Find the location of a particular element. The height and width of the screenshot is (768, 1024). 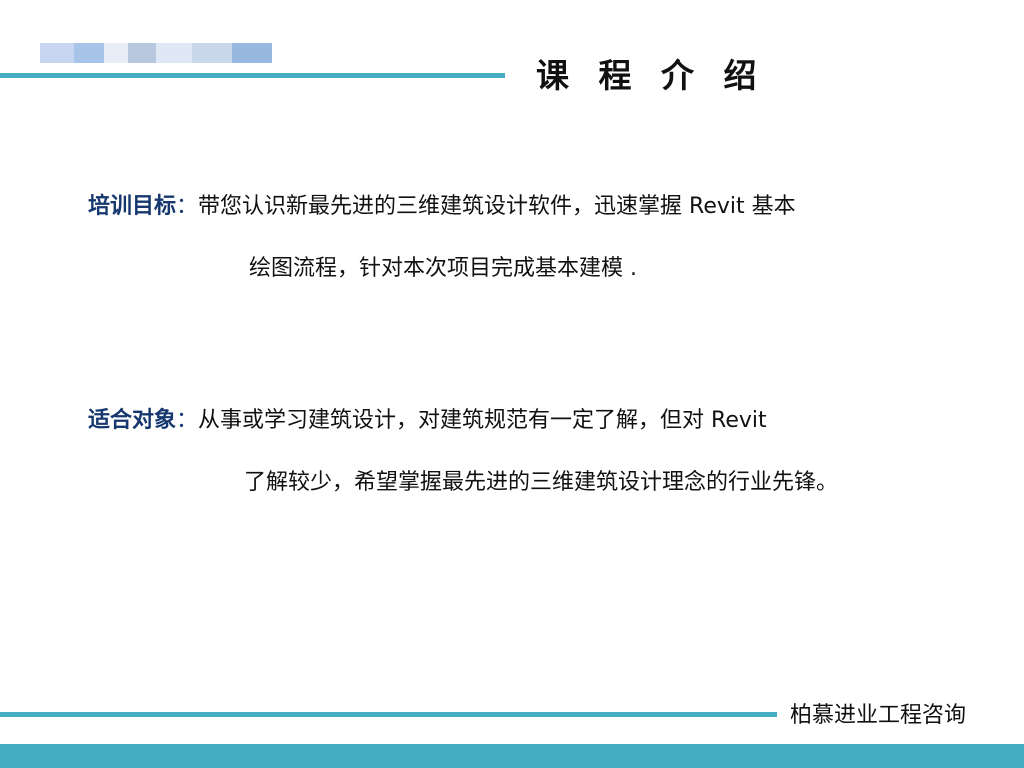

company-logo is located at coordinates (156, 53).